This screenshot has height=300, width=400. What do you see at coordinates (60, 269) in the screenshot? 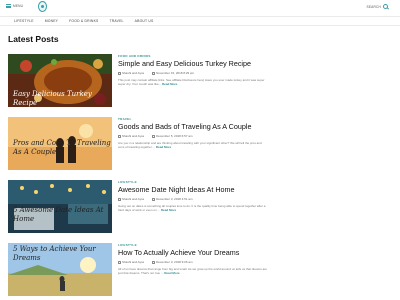
I see `post-thumbnail-dreams: 5 Ways to Achieve Your Dreams` at bounding box center [60, 269].